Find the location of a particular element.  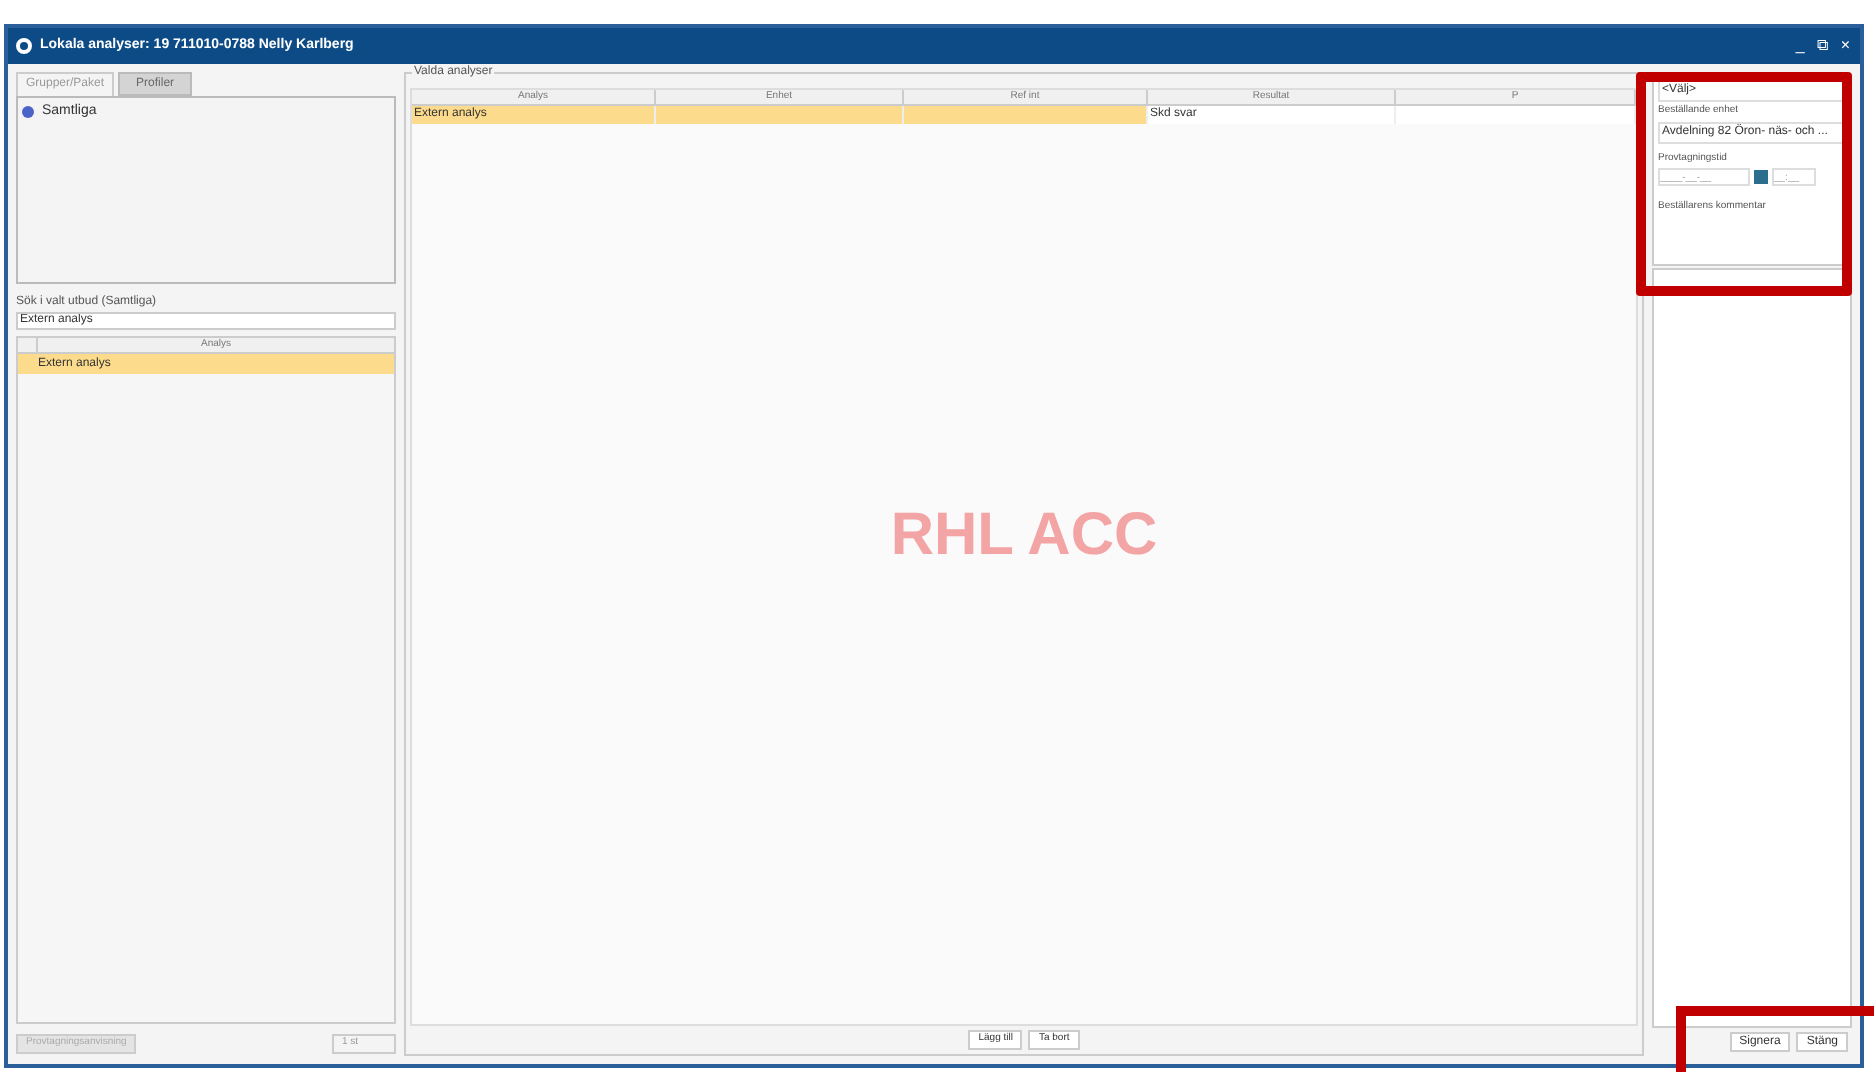

window-control-button: _ is located at coordinates (1800, 46).